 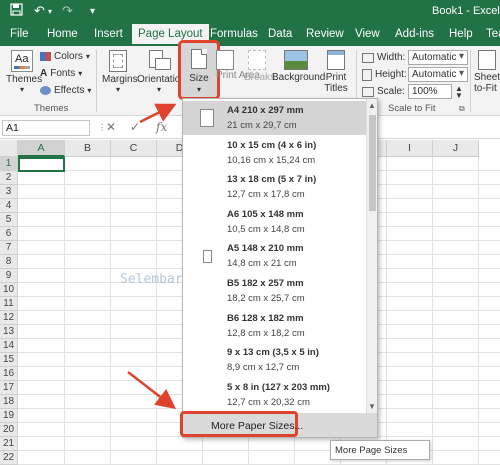 What do you see at coordinates (41, 148) in the screenshot?
I see `column-header: A` at bounding box center [41, 148].